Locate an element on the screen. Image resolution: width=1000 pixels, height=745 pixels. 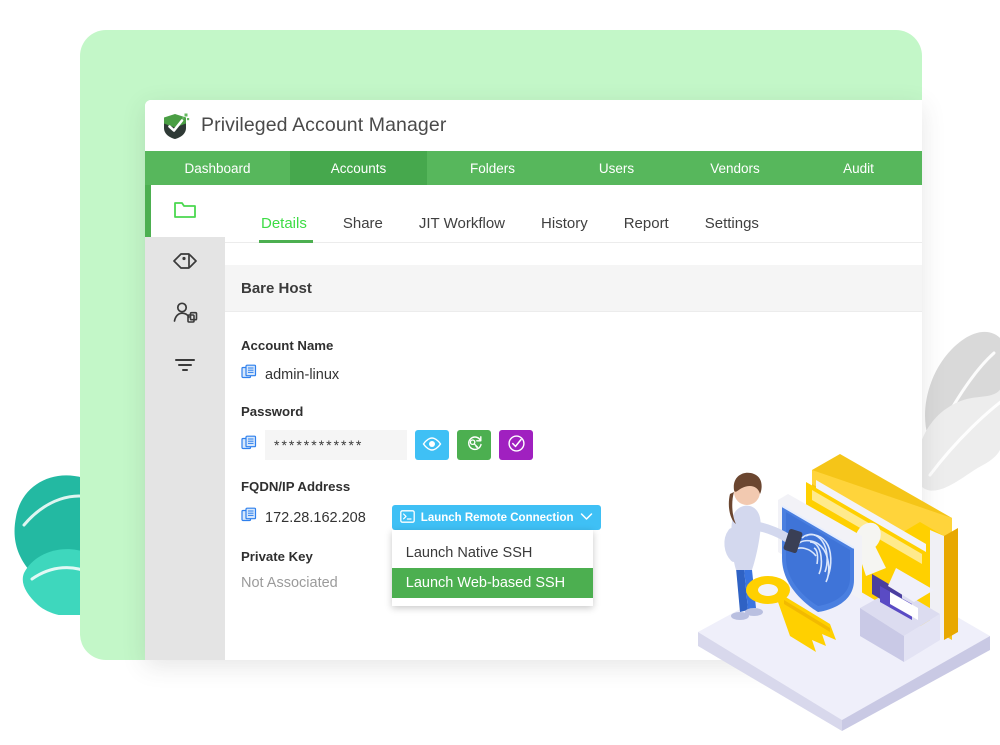
tab-share: Share is located at coordinates (363, 228).